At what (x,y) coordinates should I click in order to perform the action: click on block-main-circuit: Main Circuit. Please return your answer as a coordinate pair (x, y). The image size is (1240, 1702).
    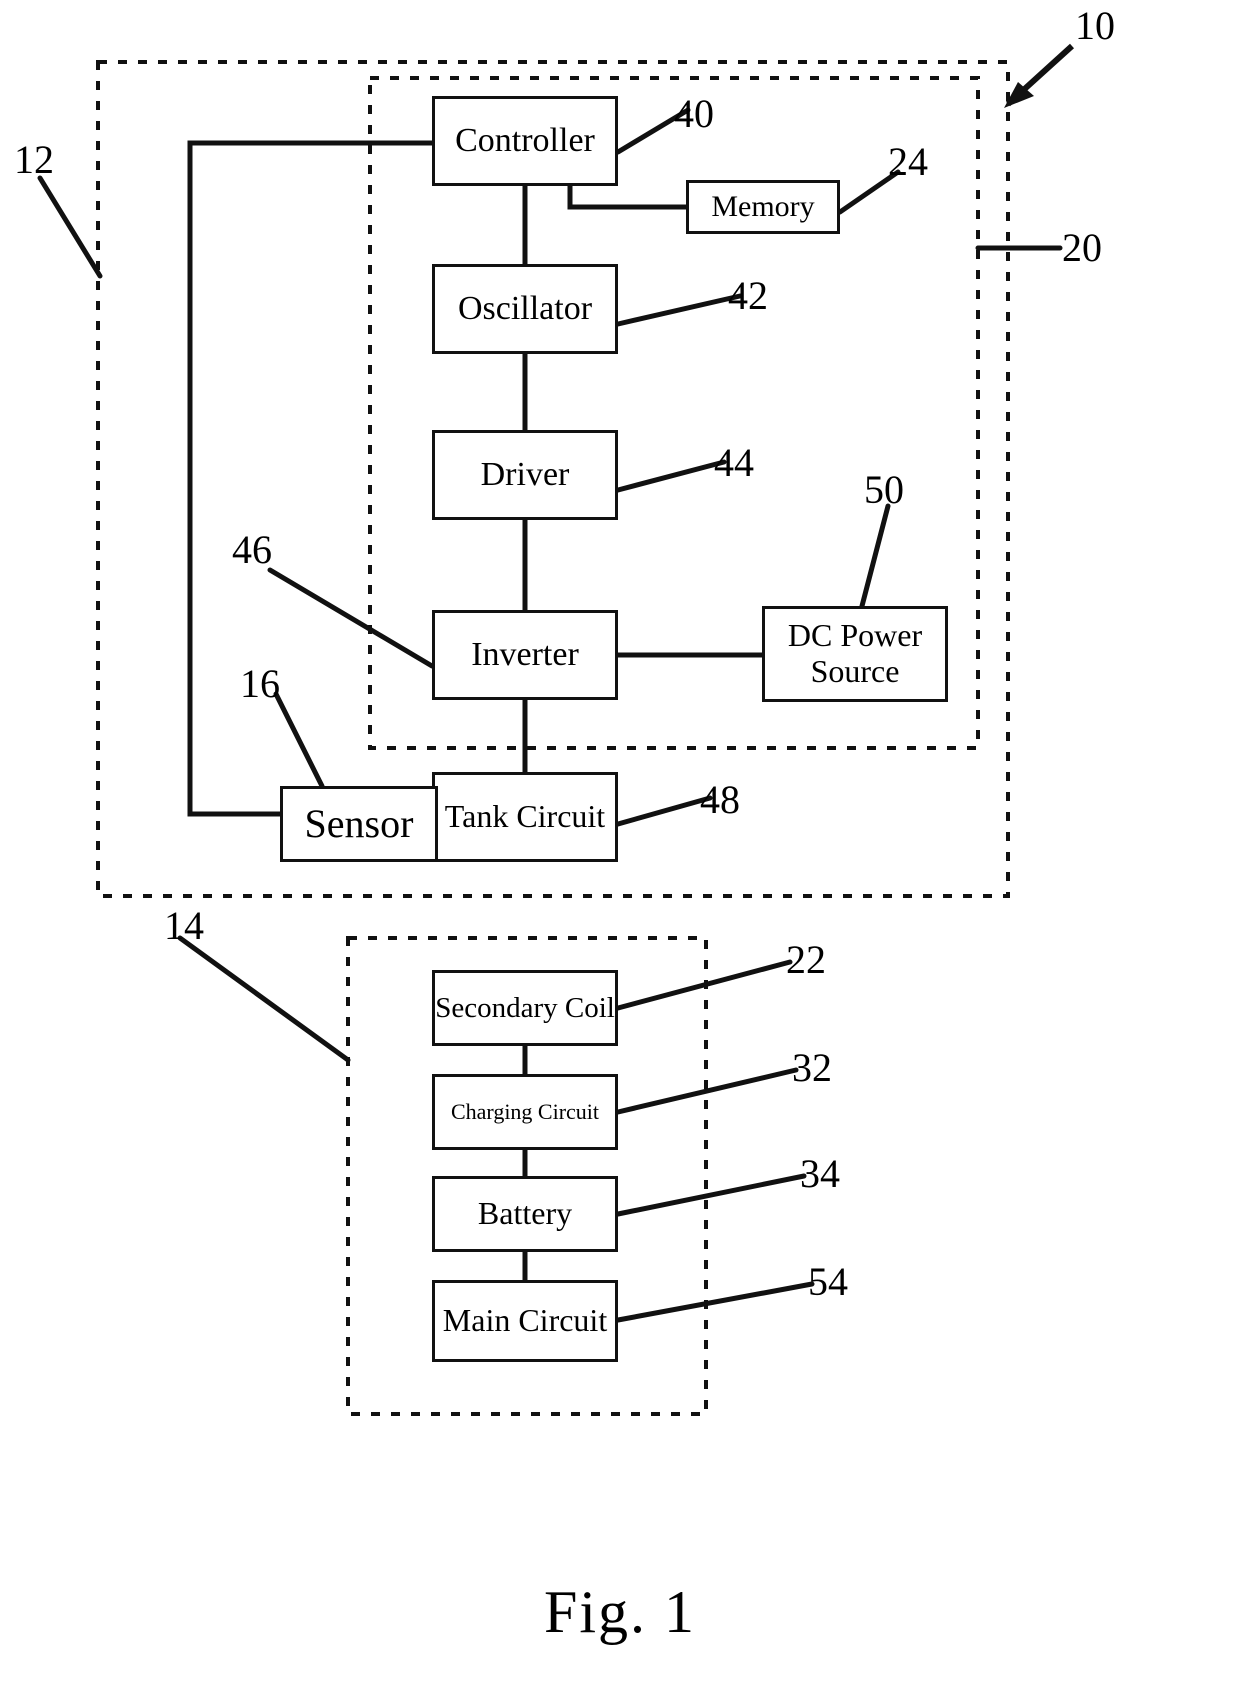
    Looking at the image, I should click on (525, 1321).